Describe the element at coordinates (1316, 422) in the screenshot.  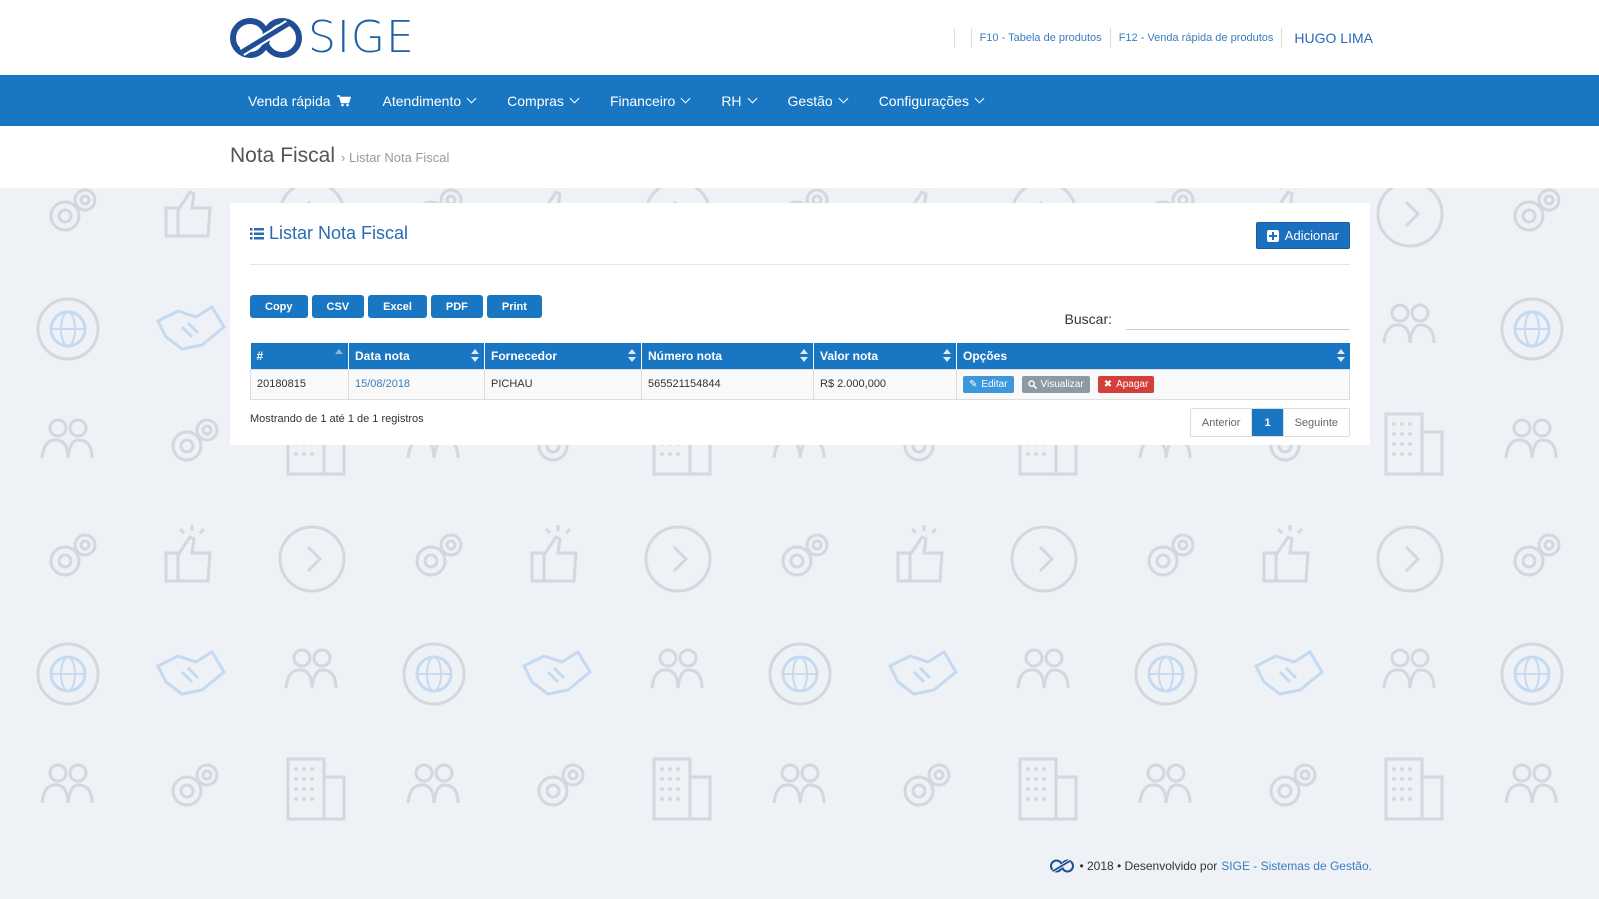
I see `next-page-button: Seguinte` at that location.